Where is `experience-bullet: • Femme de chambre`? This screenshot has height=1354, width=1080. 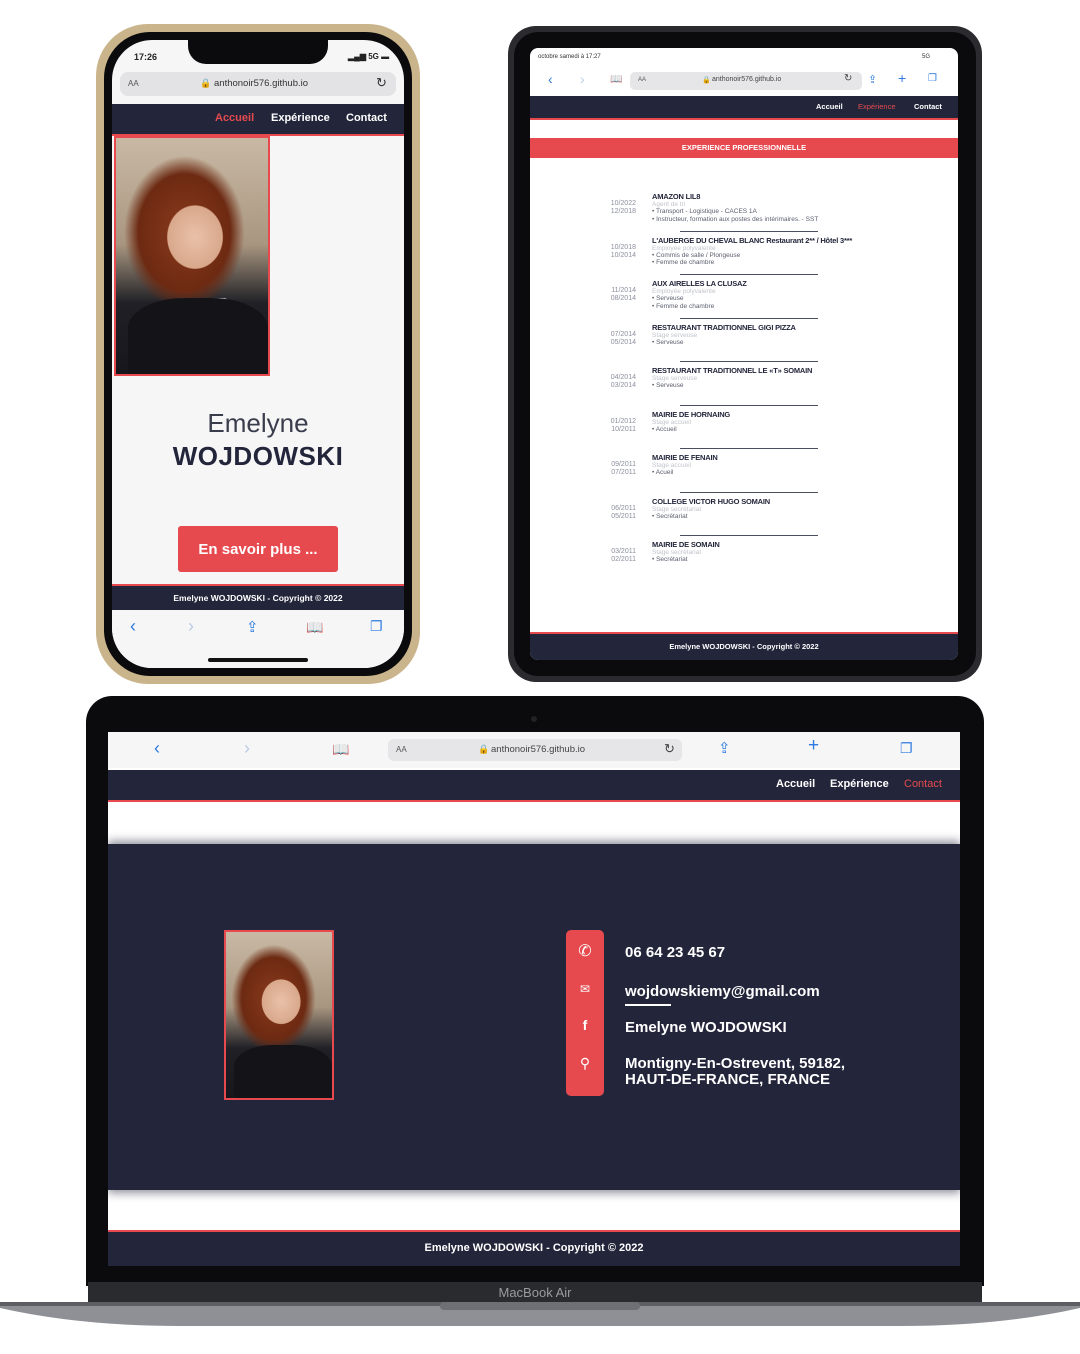
experience-bullet: • Femme de chambre is located at coordinates (683, 306).